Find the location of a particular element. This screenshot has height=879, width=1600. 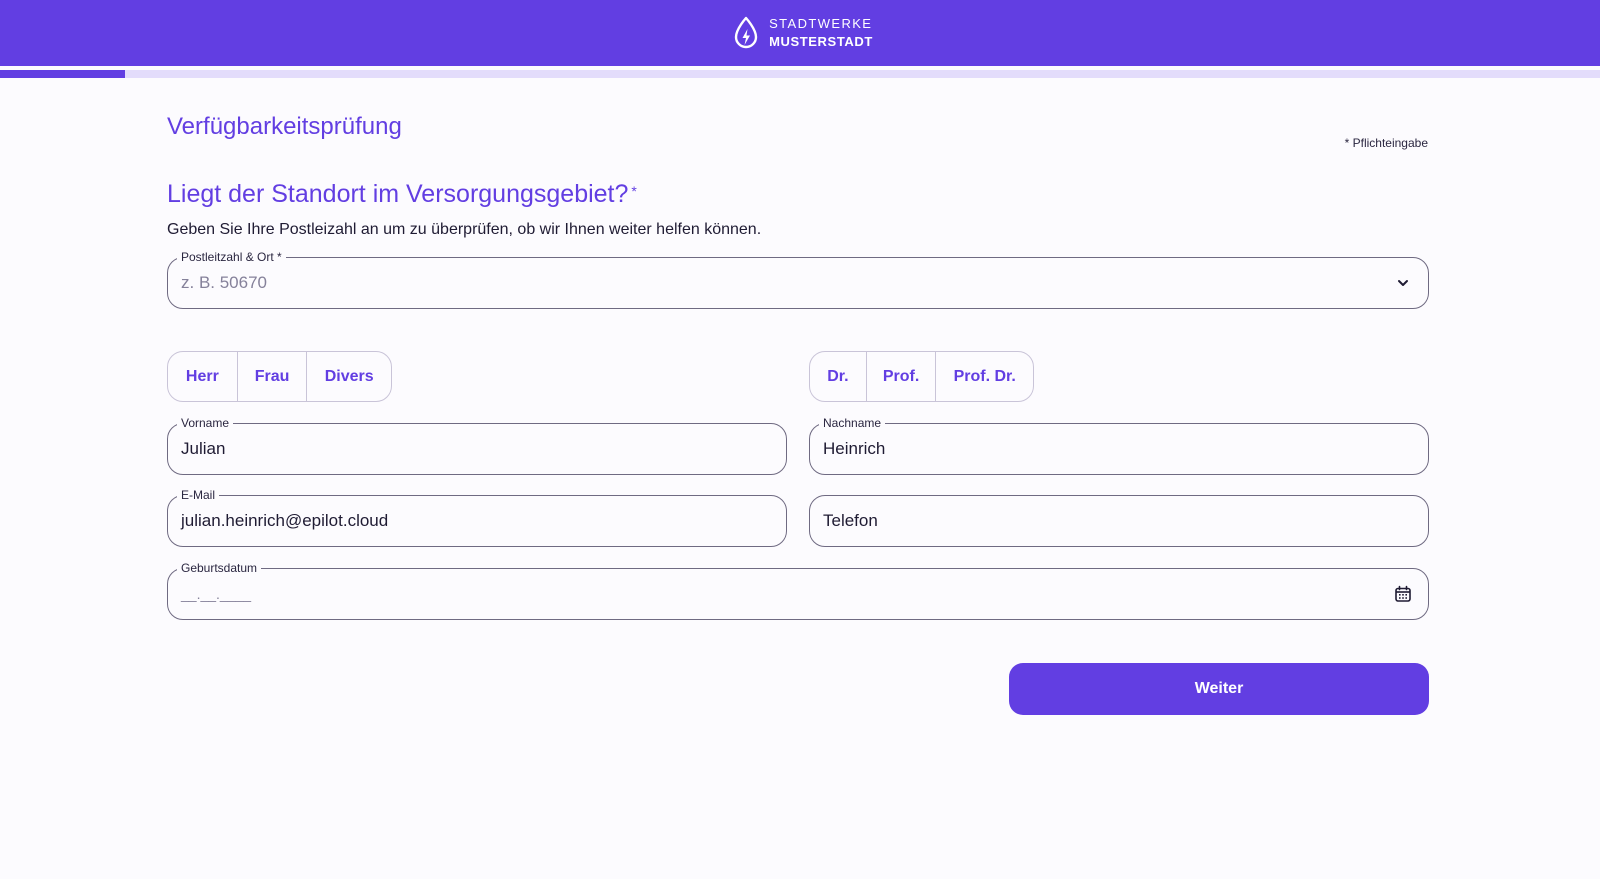

question-title: Liegt der Standort im Versorgungsgebiet? is located at coordinates (398, 194).